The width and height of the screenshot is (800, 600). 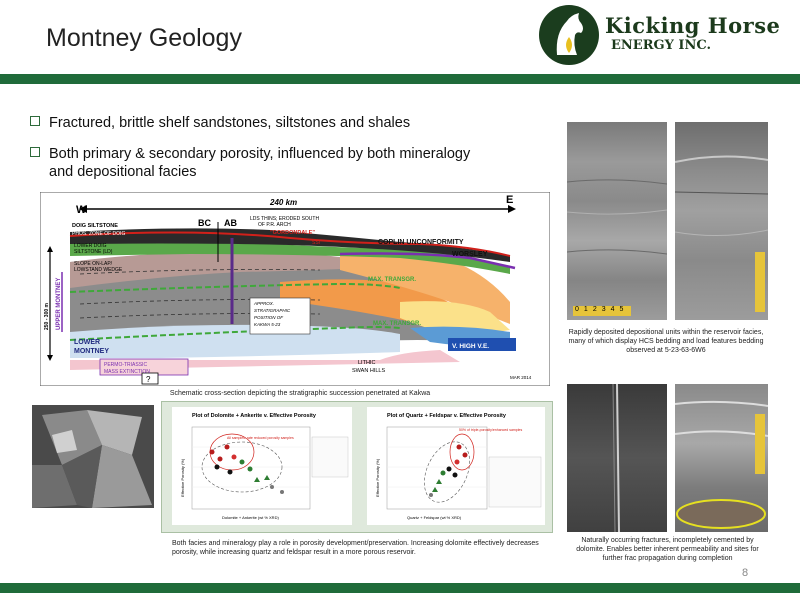 I want to click on slope-label-2: LOWSTAND WEDGE, so click(x=98, y=270).